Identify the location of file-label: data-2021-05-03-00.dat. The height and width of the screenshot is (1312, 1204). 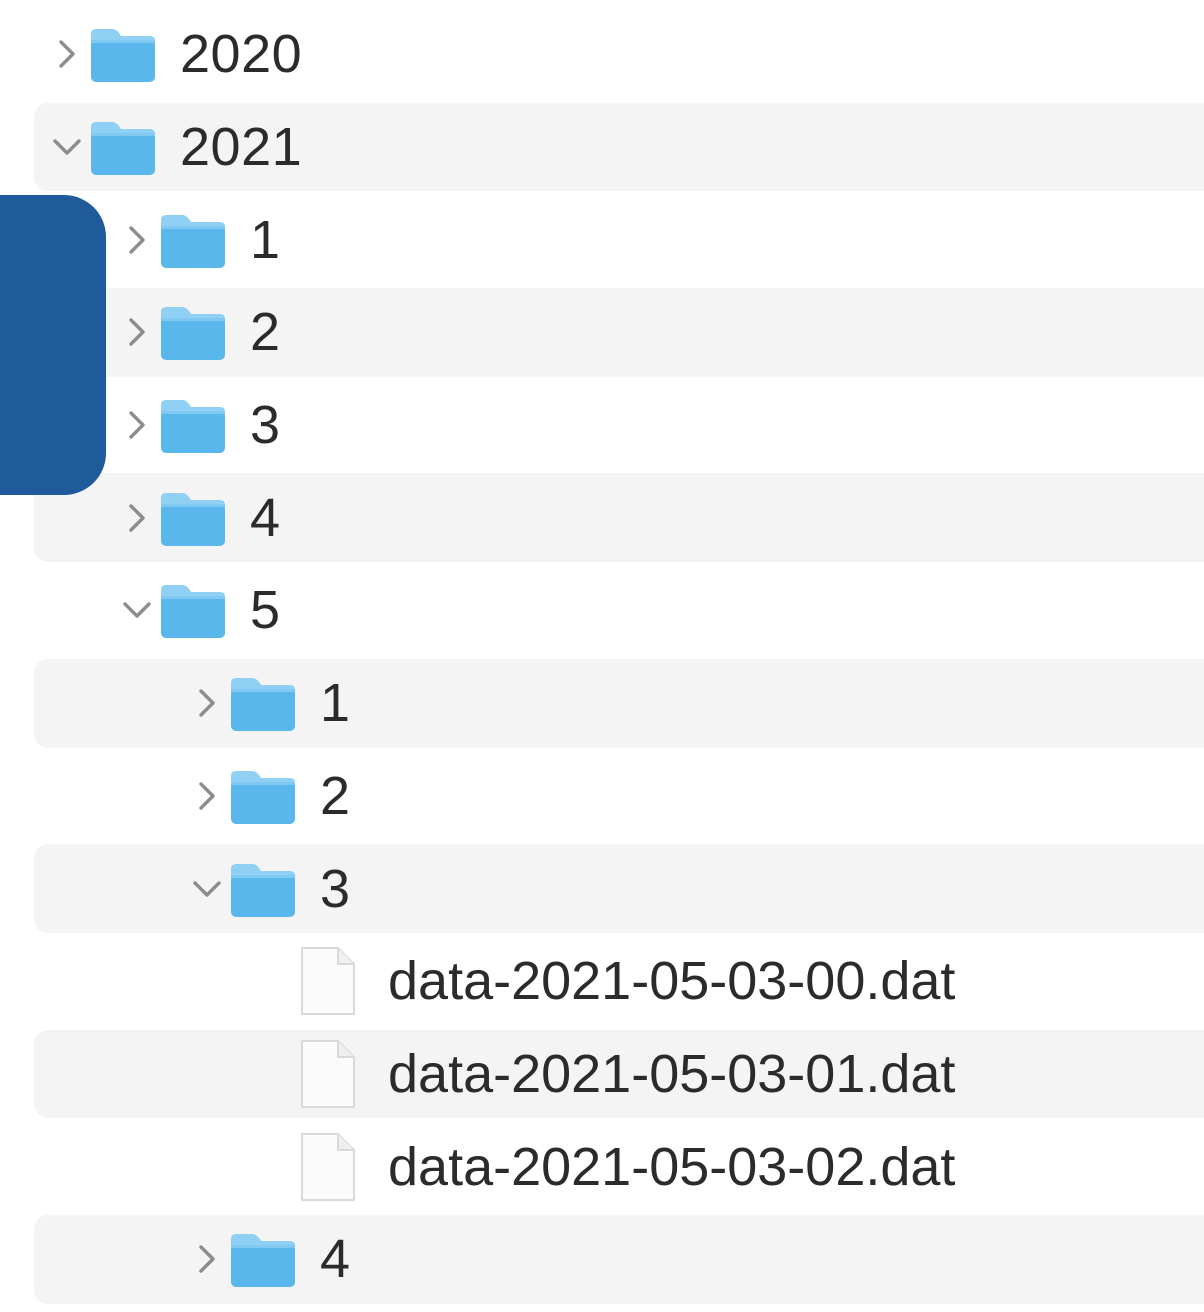
(672, 981).